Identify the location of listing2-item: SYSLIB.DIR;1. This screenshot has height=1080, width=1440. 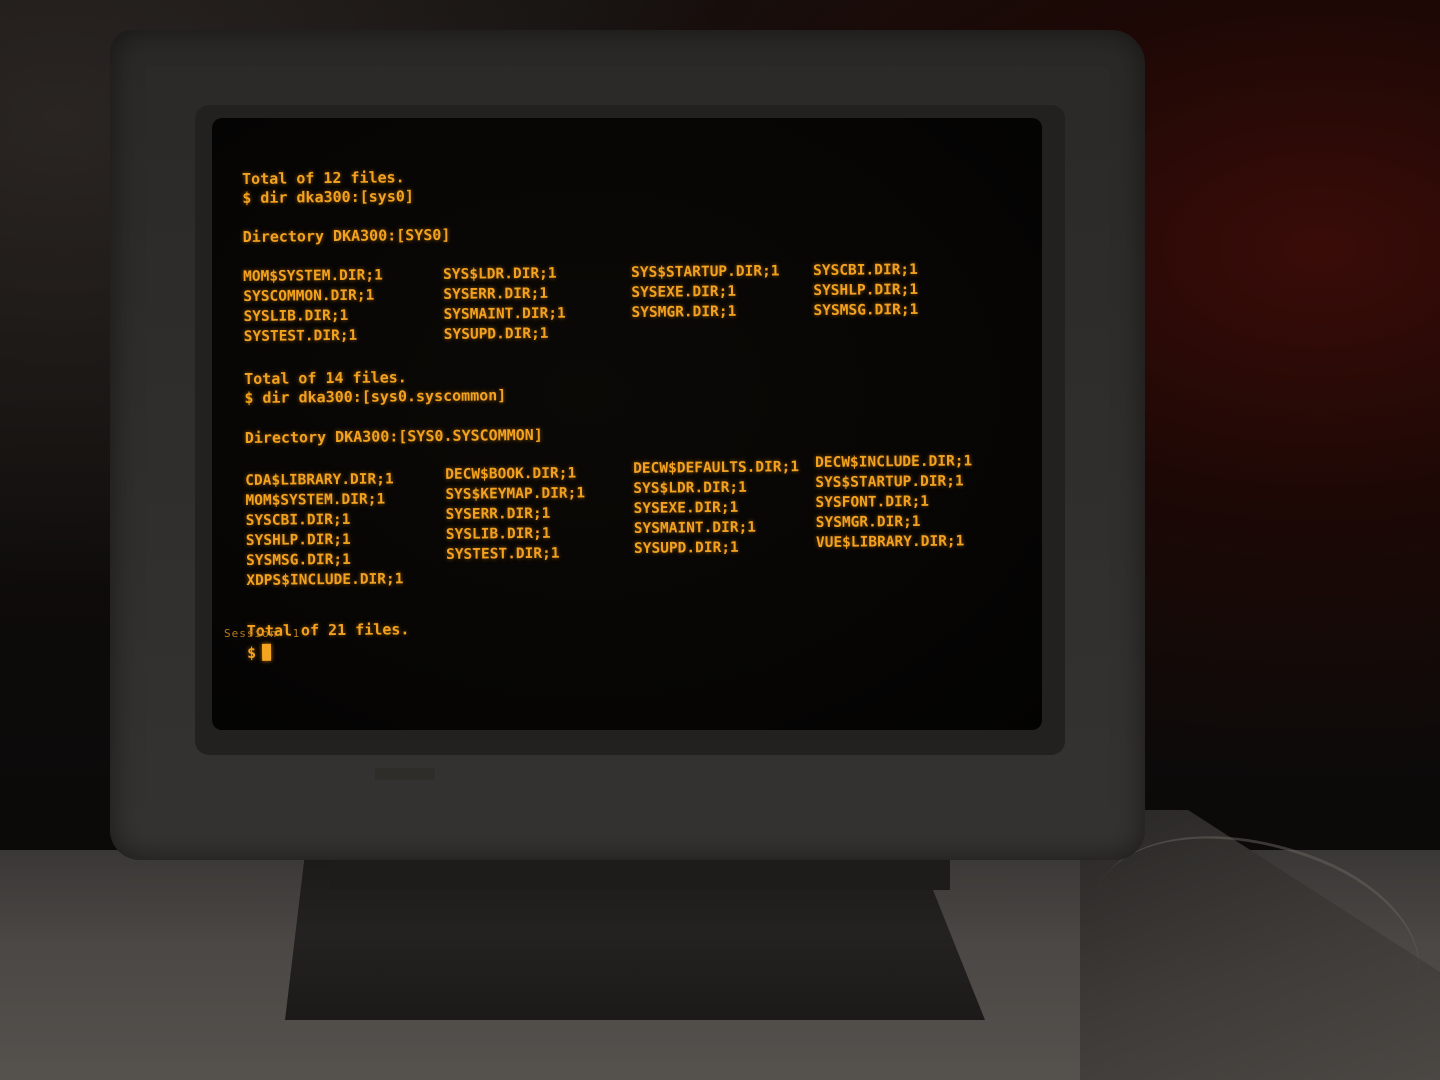
(498, 534).